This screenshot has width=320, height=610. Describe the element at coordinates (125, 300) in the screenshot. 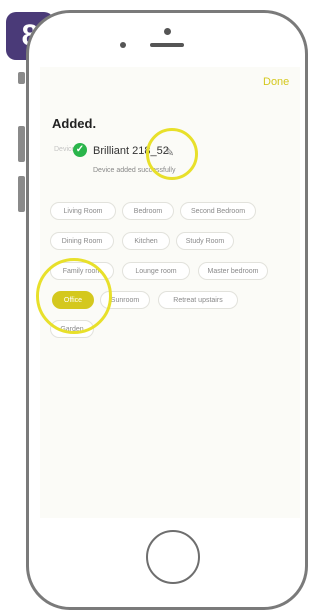

I see `room-chip-sunroom: Sunroom` at that location.